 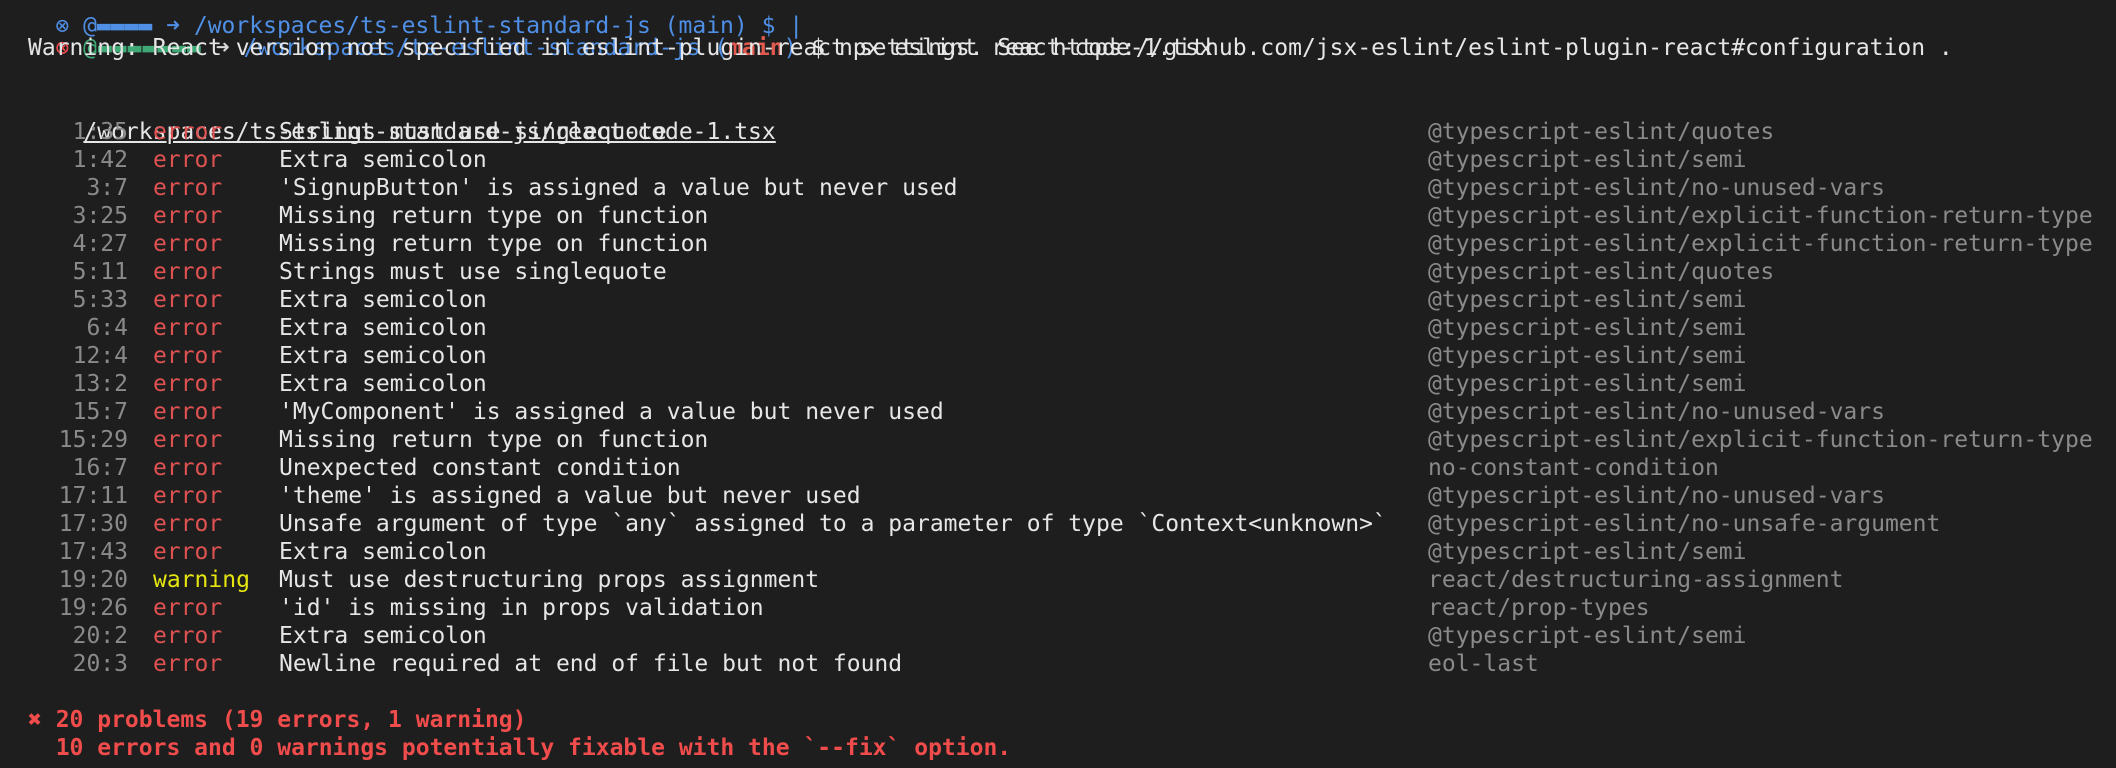 I want to click on problem-location: 19:20, so click(x=93, y=580).